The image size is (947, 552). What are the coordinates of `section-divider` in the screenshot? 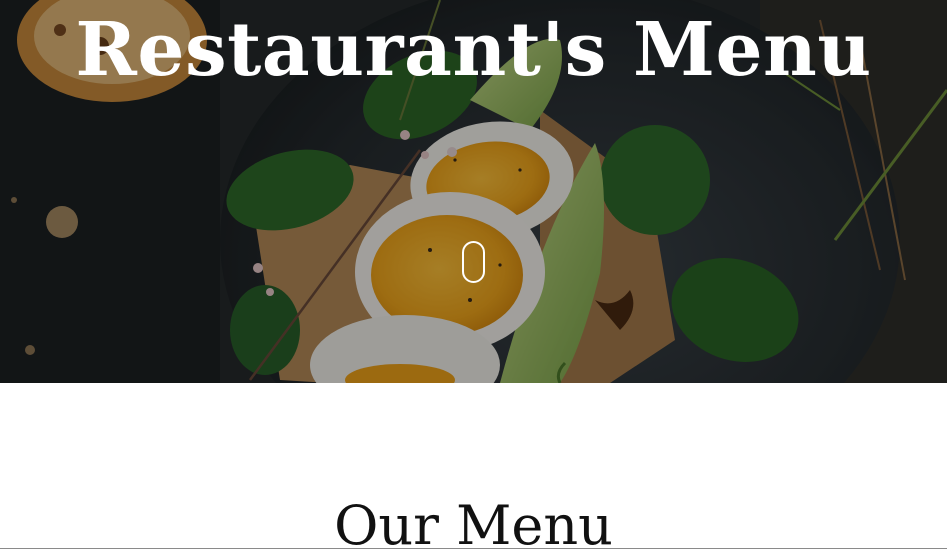 It's located at (473, 548).